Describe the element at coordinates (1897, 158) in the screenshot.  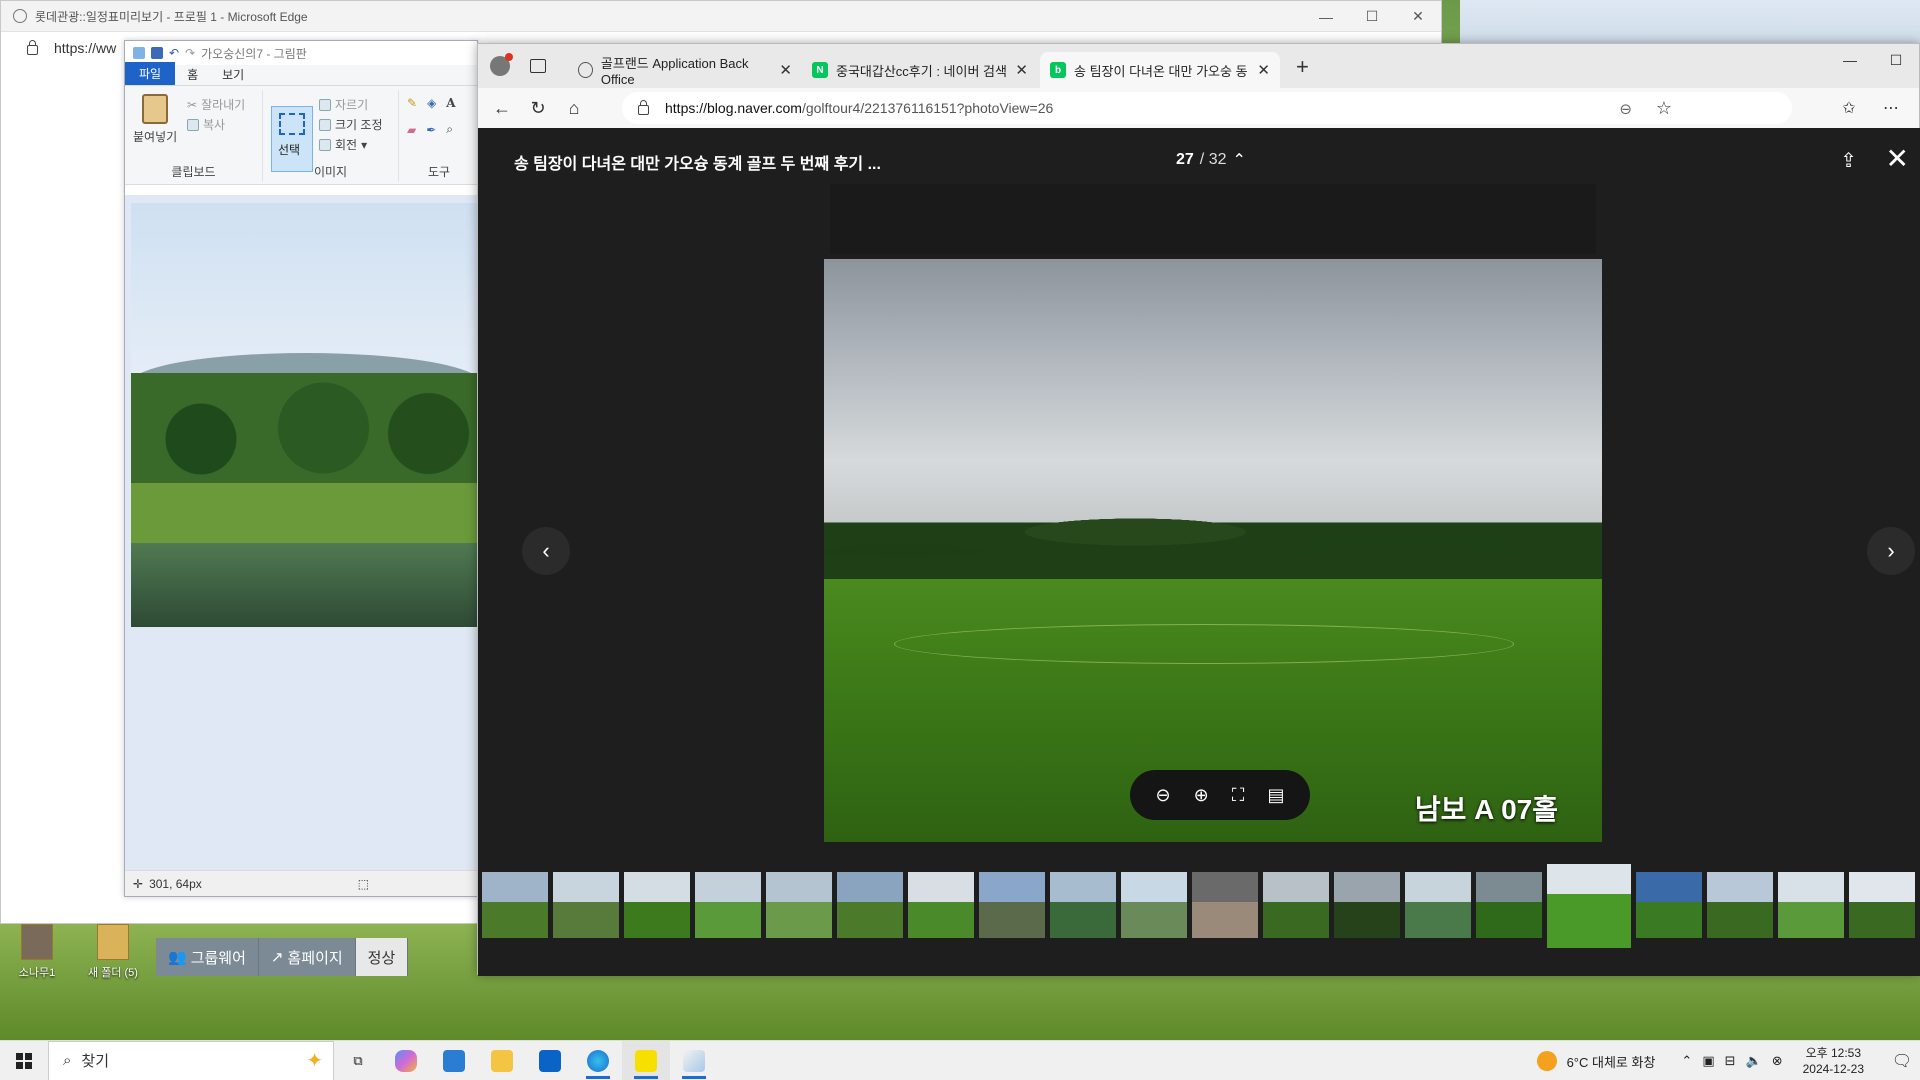
I see `close-viewer-icon: ✕` at that location.